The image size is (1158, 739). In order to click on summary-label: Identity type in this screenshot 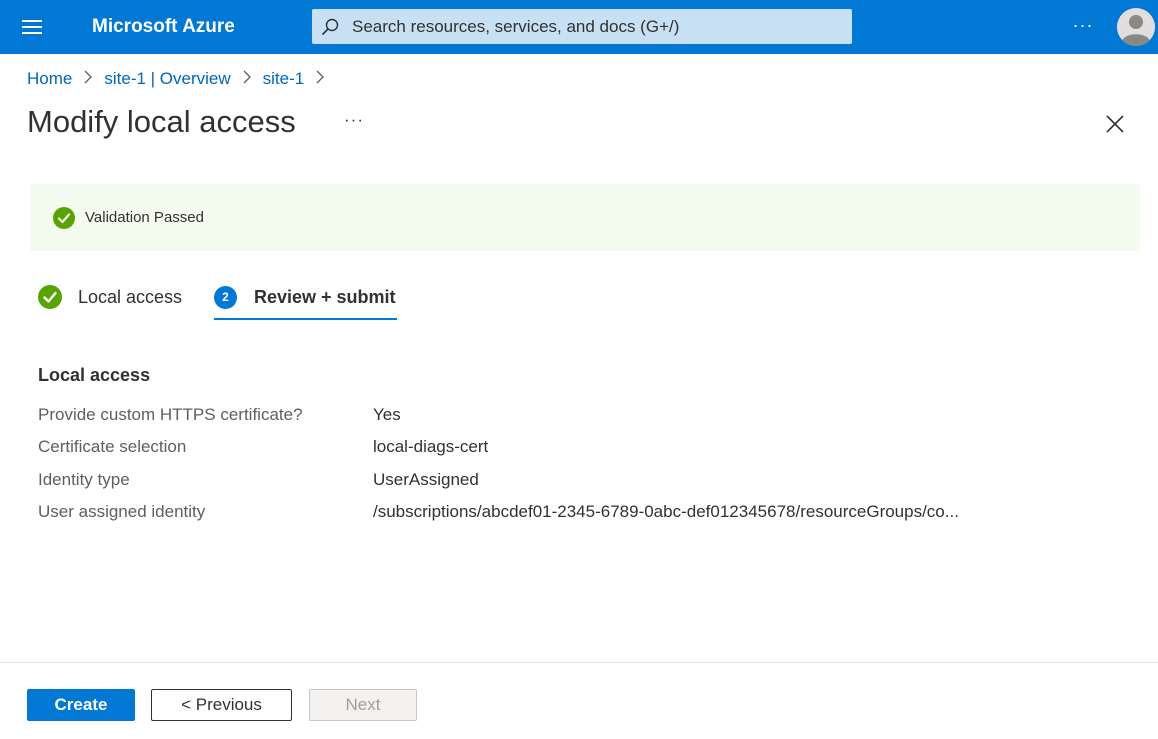, I will do `click(84, 479)`.